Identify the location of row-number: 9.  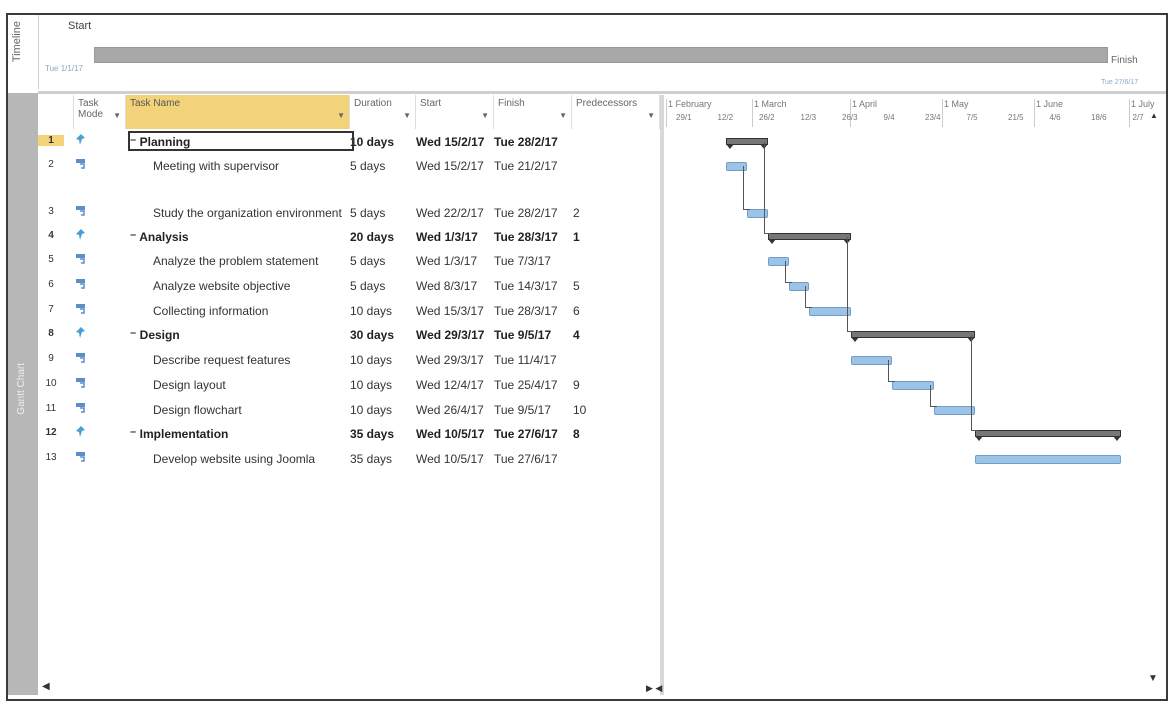
(51, 358).